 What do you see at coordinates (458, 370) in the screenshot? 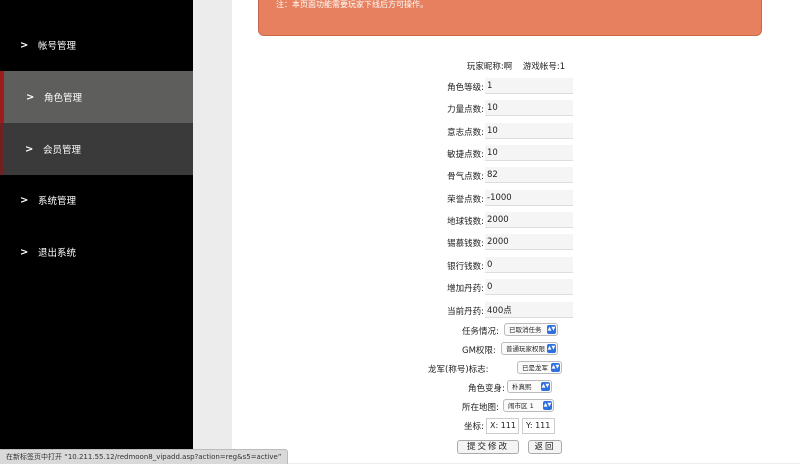
I see `select-label: 龙军(称号)标志:` at bounding box center [458, 370].